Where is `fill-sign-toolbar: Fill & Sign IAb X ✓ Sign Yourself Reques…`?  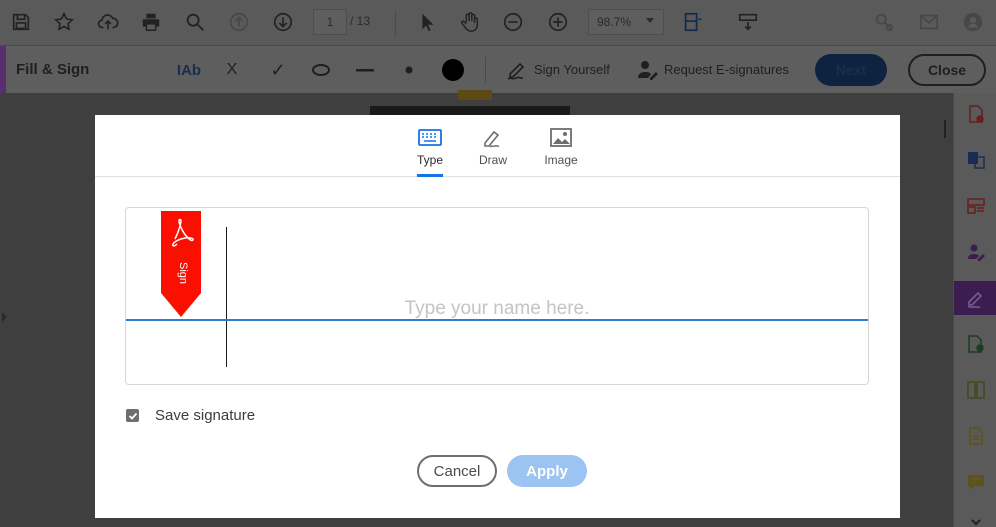 fill-sign-toolbar: Fill & Sign IAb X ✓ Sign Yourself Reques… is located at coordinates (498, 69).